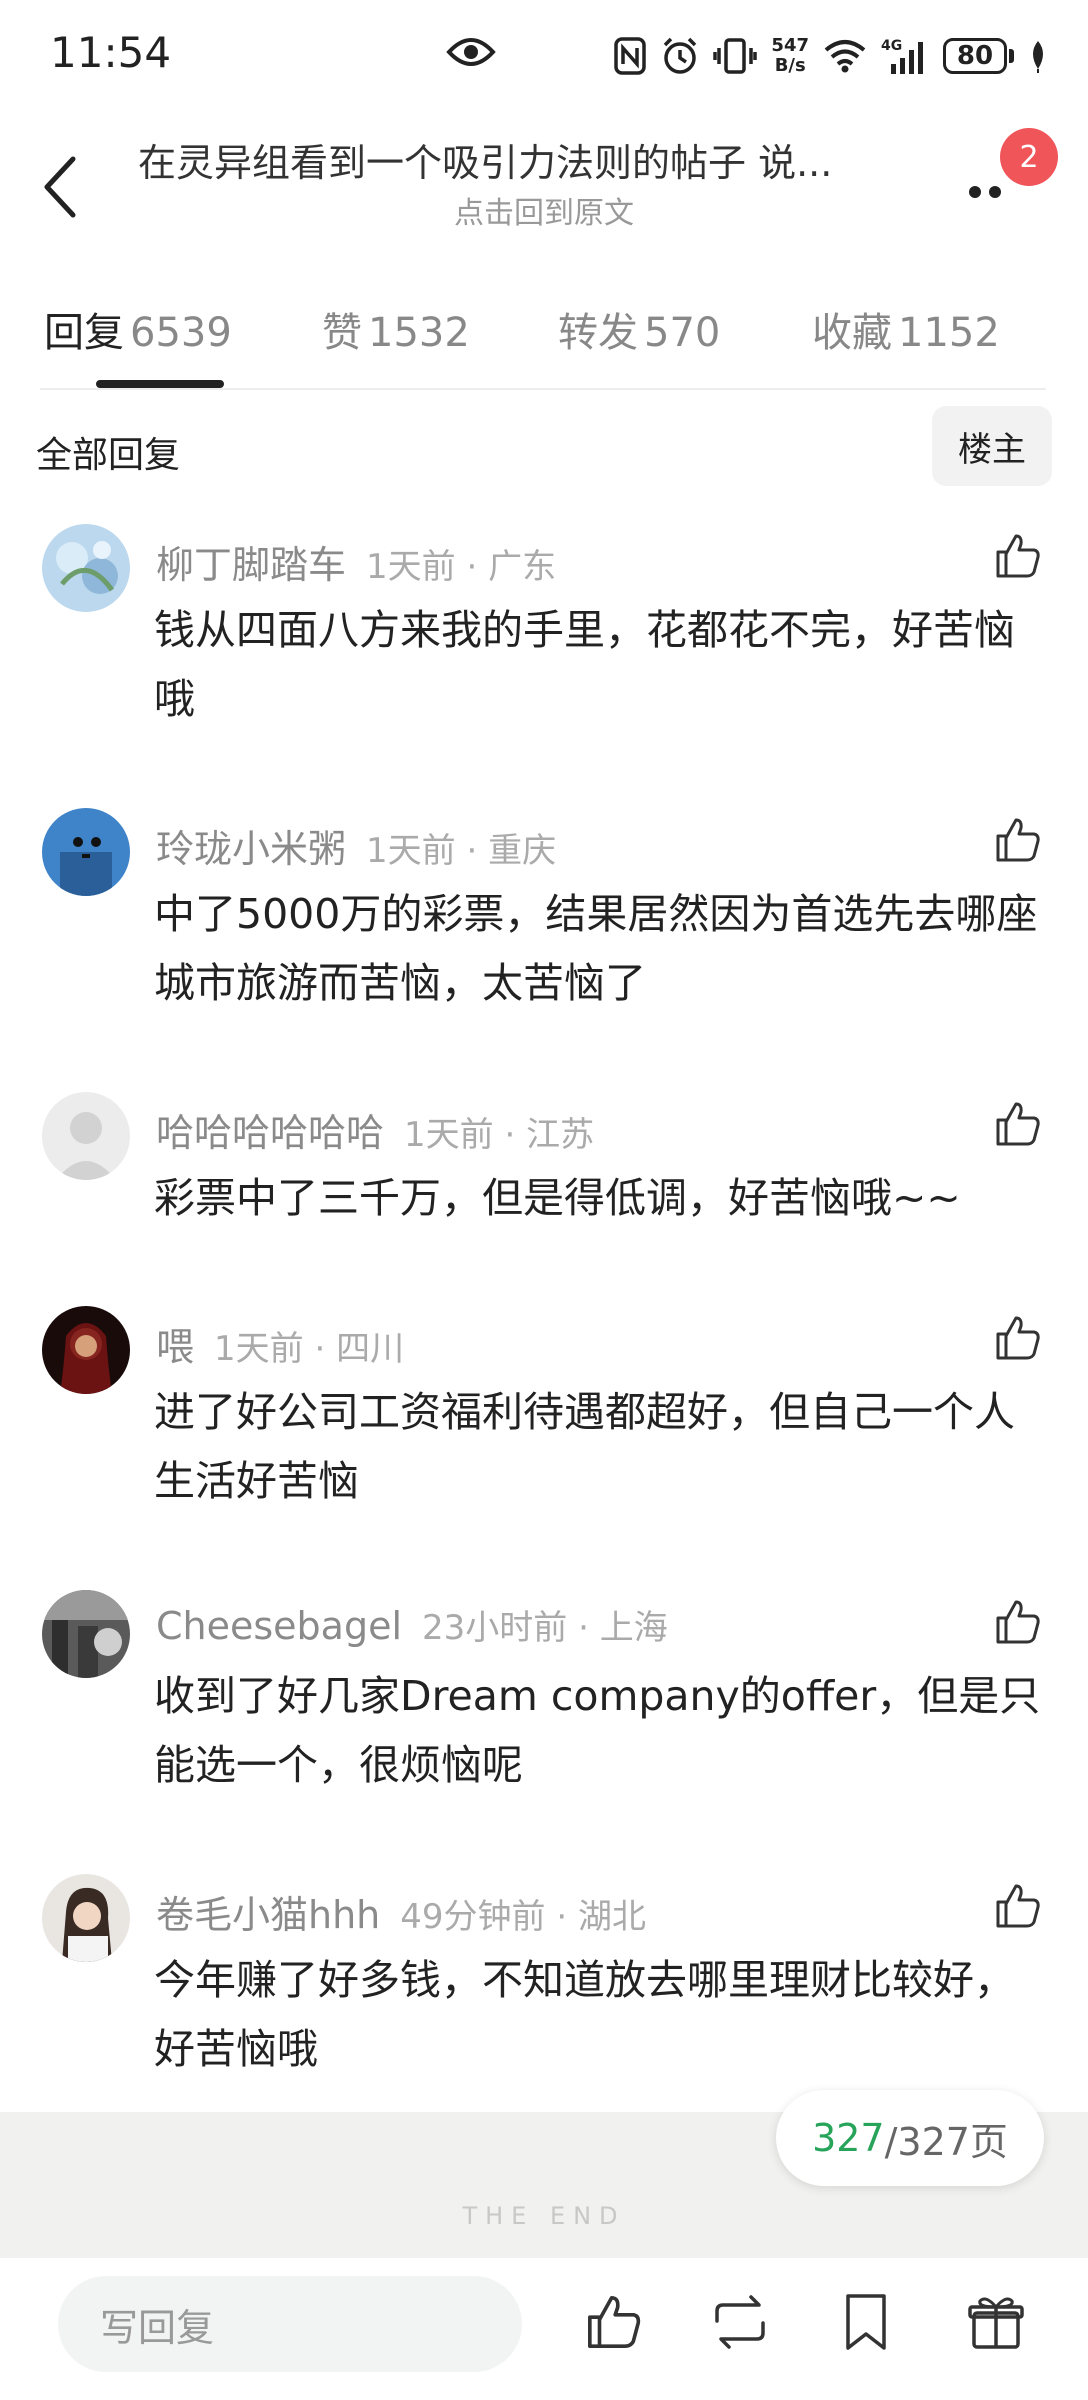 This screenshot has height=2400, width=1088. I want to click on tab-label: 收藏, so click(852, 333).